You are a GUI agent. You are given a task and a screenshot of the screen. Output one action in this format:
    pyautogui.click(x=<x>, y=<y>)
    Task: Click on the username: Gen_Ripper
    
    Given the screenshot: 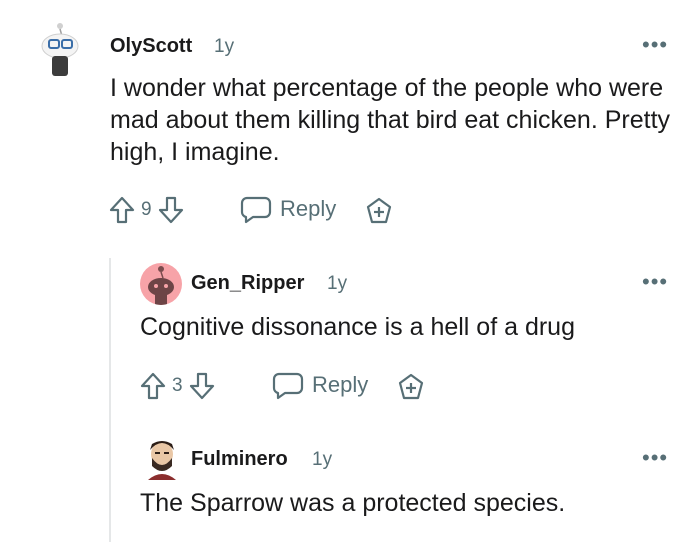 What is the action you would take?
    pyautogui.click(x=247, y=283)
    